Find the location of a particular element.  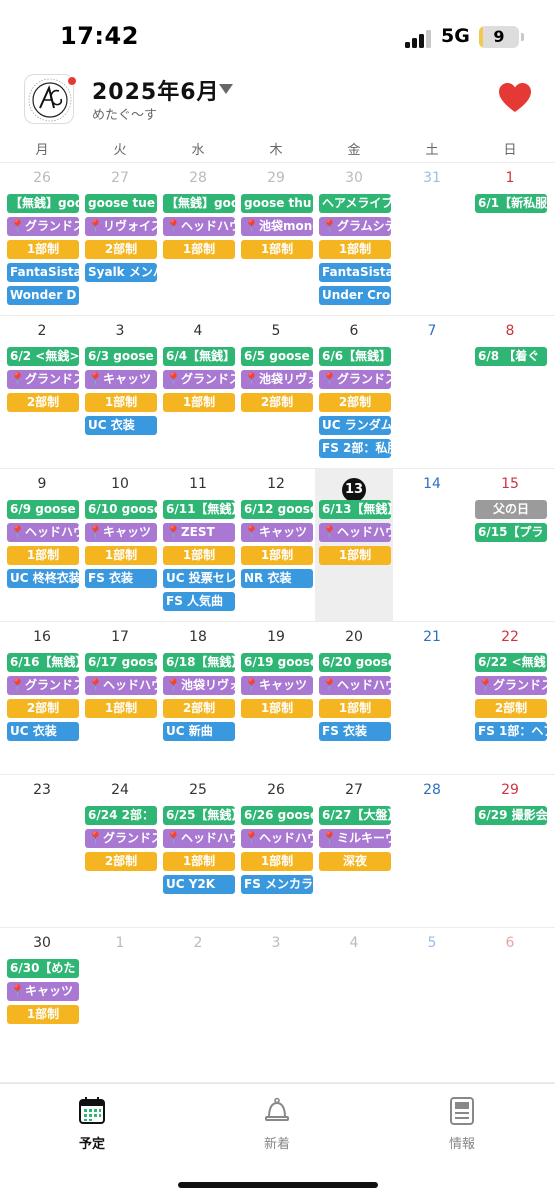

day-cell: 29 goose thu 📍池袋mono 1部制 is located at coordinates (276, 239).